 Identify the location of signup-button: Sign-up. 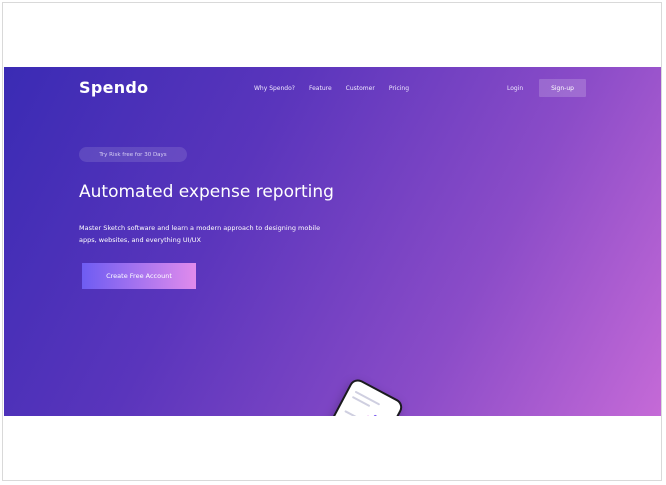
(562, 88).